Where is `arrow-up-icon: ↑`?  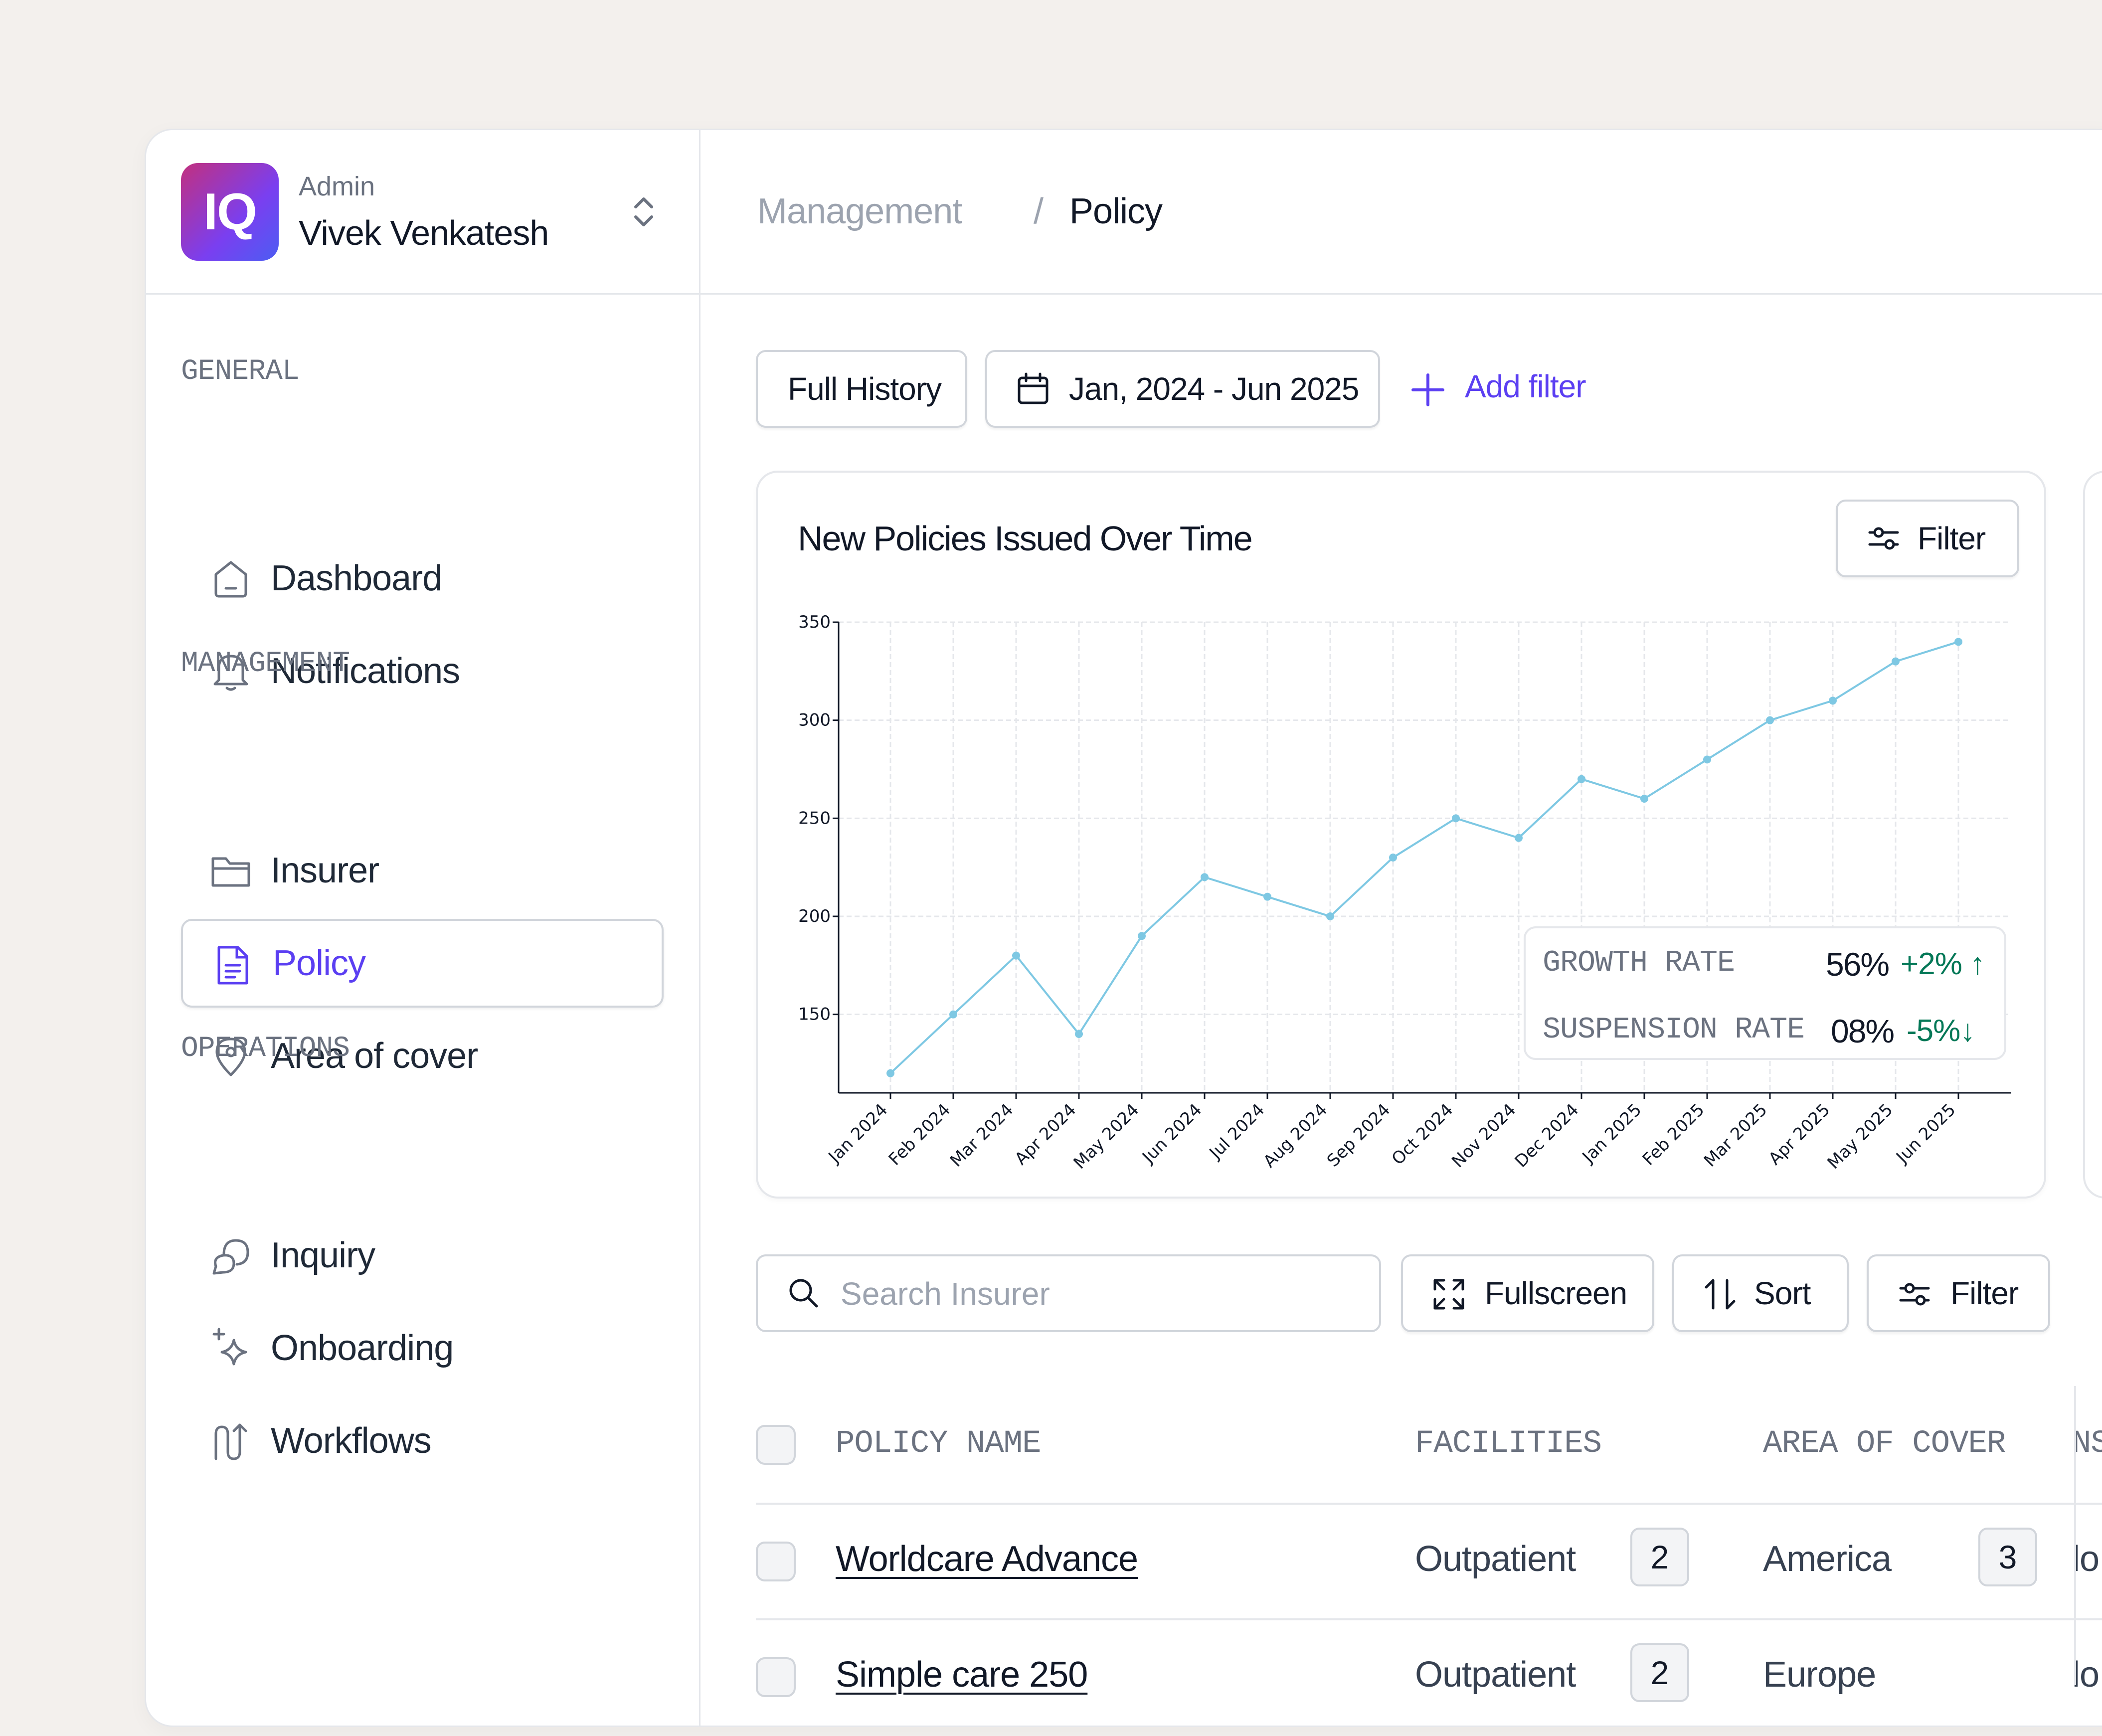
arrow-up-icon: ↑ is located at coordinates (1973, 964).